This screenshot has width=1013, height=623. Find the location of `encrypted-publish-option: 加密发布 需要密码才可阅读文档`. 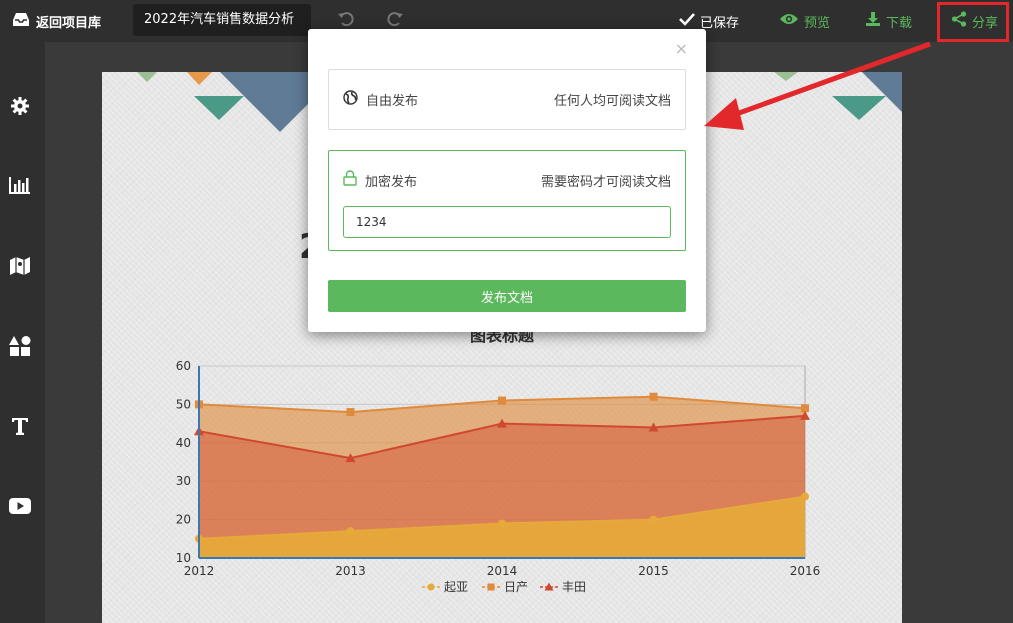

encrypted-publish-option: 加密发布 需要密码才可阅读文档 is located at coordinates (507, 200).